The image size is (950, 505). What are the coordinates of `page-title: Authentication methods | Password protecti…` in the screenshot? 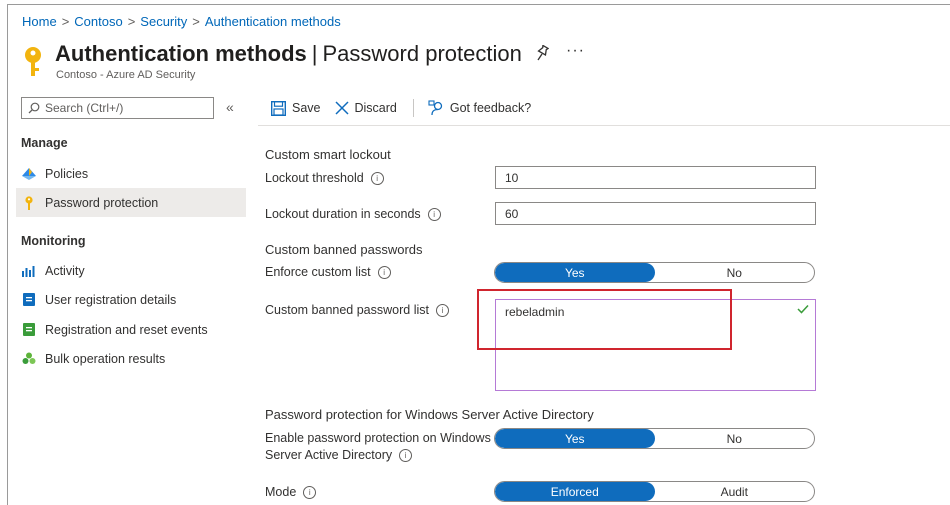 It's located at (288, 54).